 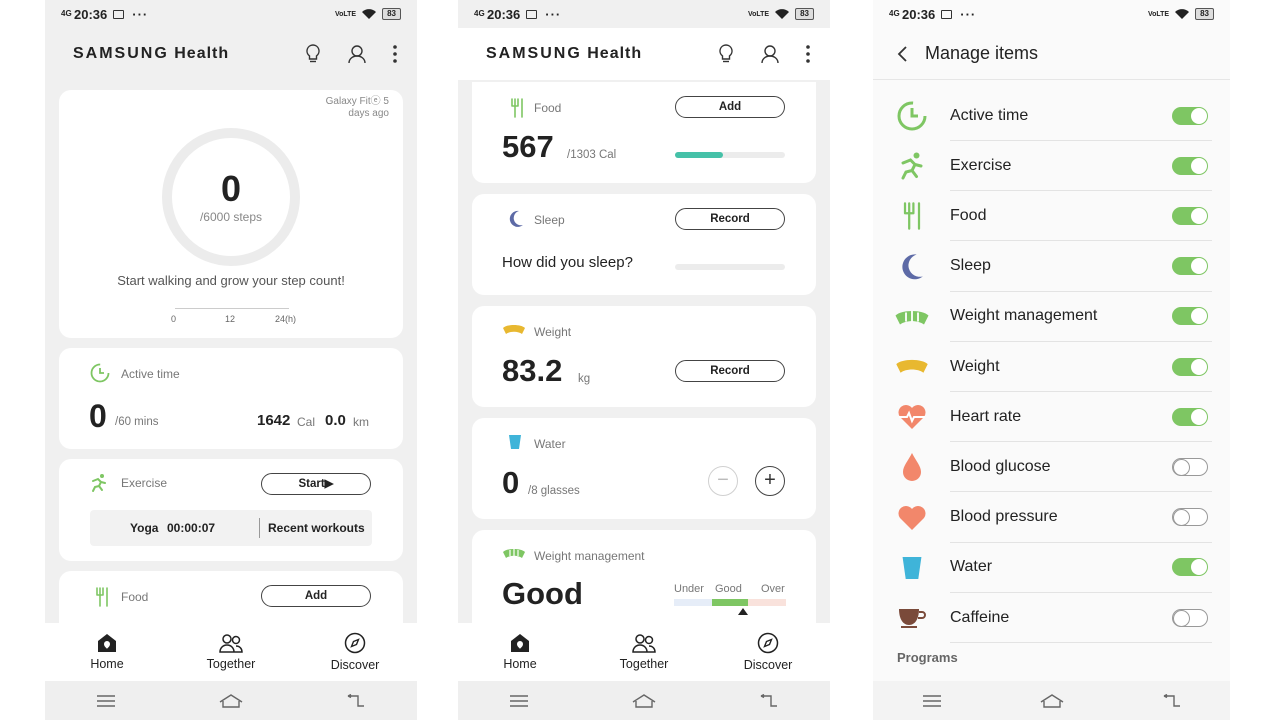 I want to click on weight-card: Weight 83.2 kg Record, so click(x=644, y=356).